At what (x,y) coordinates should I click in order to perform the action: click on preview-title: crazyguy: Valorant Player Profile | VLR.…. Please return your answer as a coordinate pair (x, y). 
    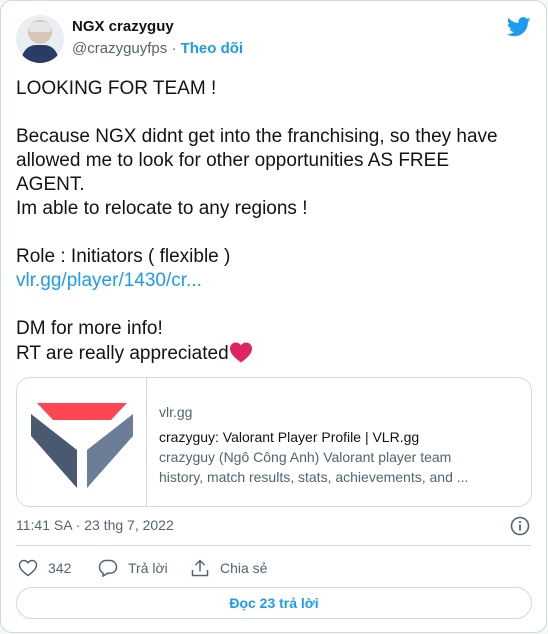
    Looking at the image, I should click on (289, 437).